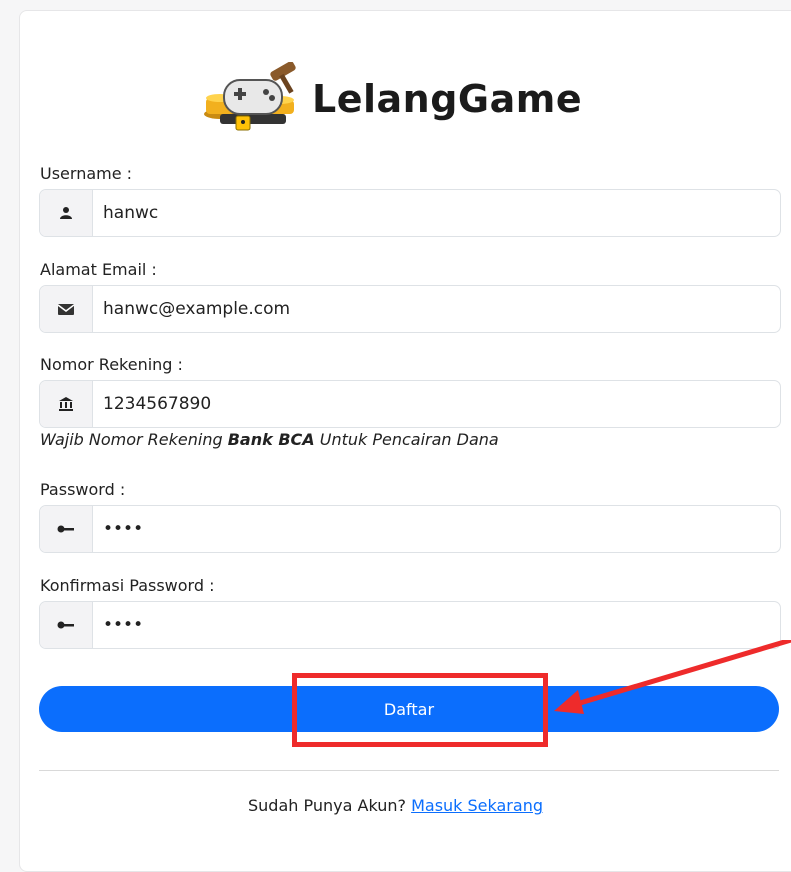 The width and height of the screenshot is (791, 872). Describe the element at coordinates (127, 585) in the screenshot. I see `confirm-password-label: Konfirmasi Password :` at that location.